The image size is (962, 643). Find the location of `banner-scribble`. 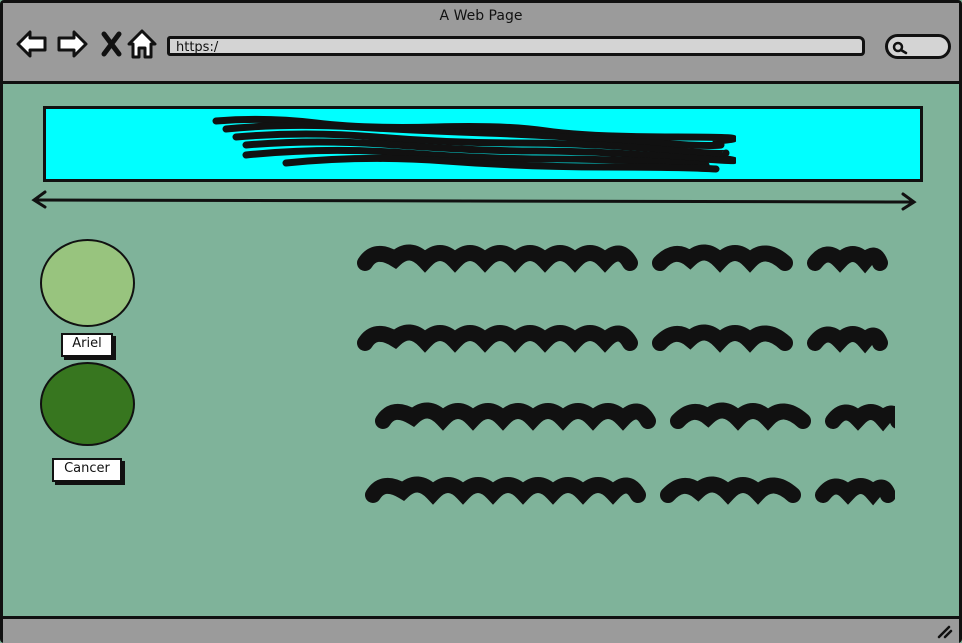

banner-scribble is located at coordinates (474, 144).